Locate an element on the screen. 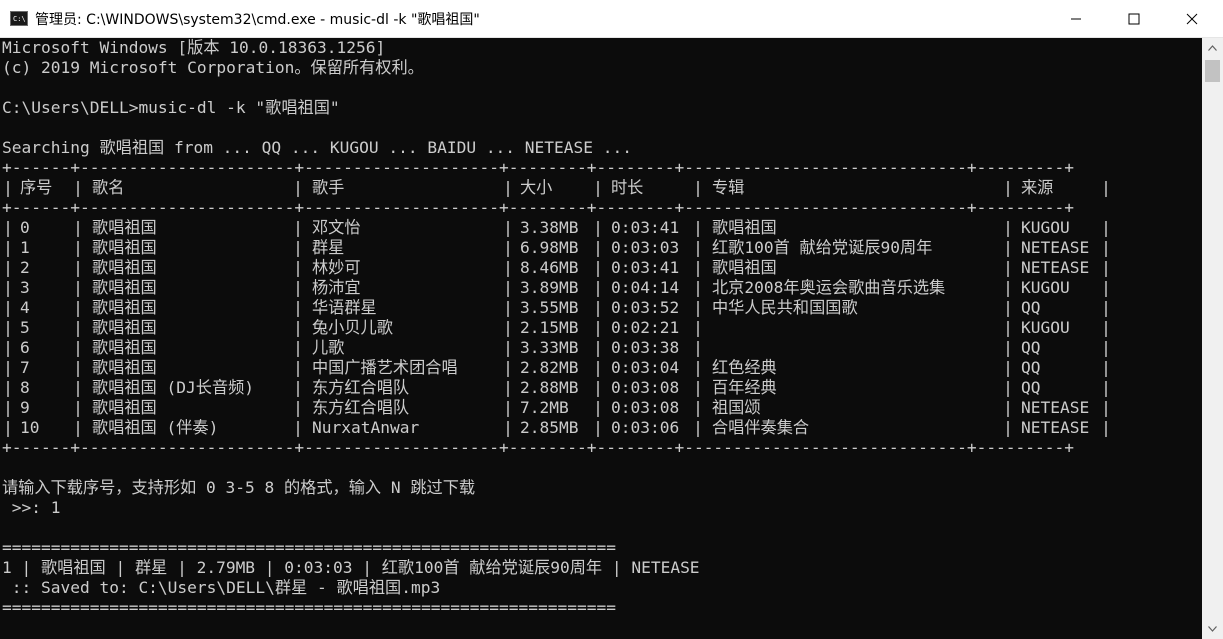 The width and height of the screenshot is (1223, 639). table-header-cell: 歌手 is located at coordinates (328, 187).